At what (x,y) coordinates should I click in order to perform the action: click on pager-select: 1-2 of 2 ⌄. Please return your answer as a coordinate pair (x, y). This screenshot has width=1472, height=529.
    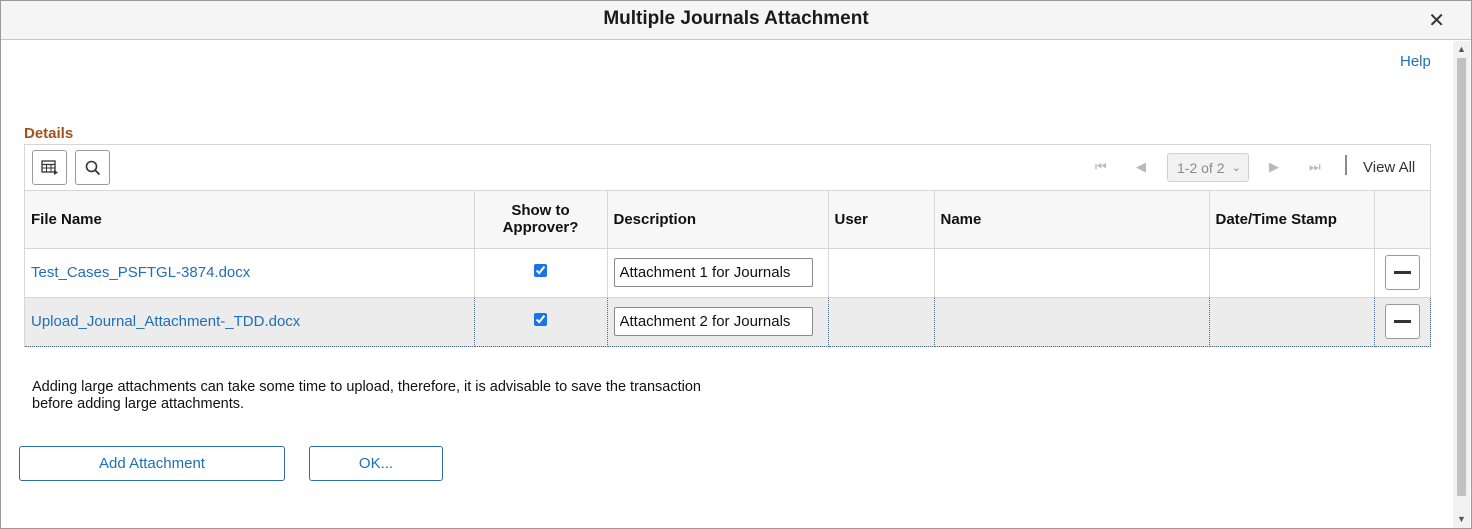
    Looking at the image, I should click on (1208, 167).